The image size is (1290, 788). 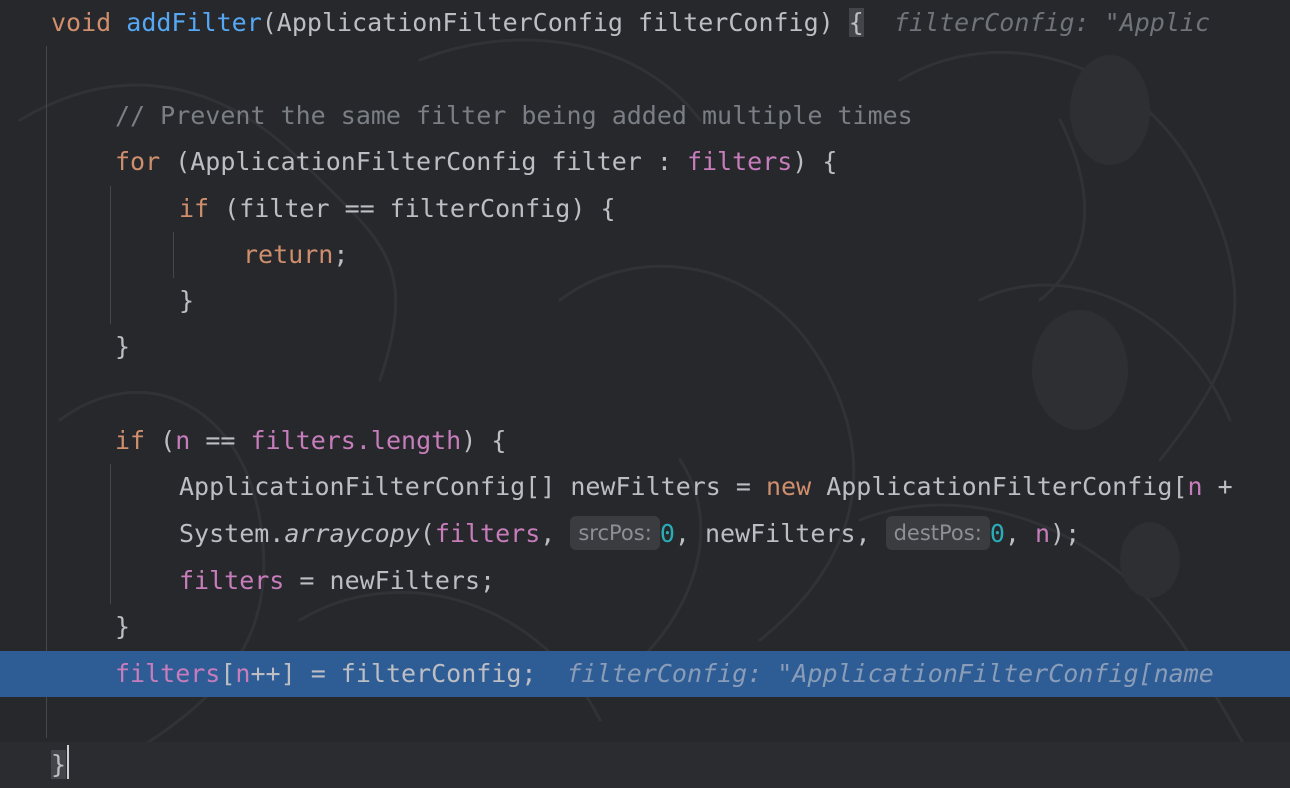 I want to click on code-line-10: if (n == filters.length) {, so click(x=645, y=441).